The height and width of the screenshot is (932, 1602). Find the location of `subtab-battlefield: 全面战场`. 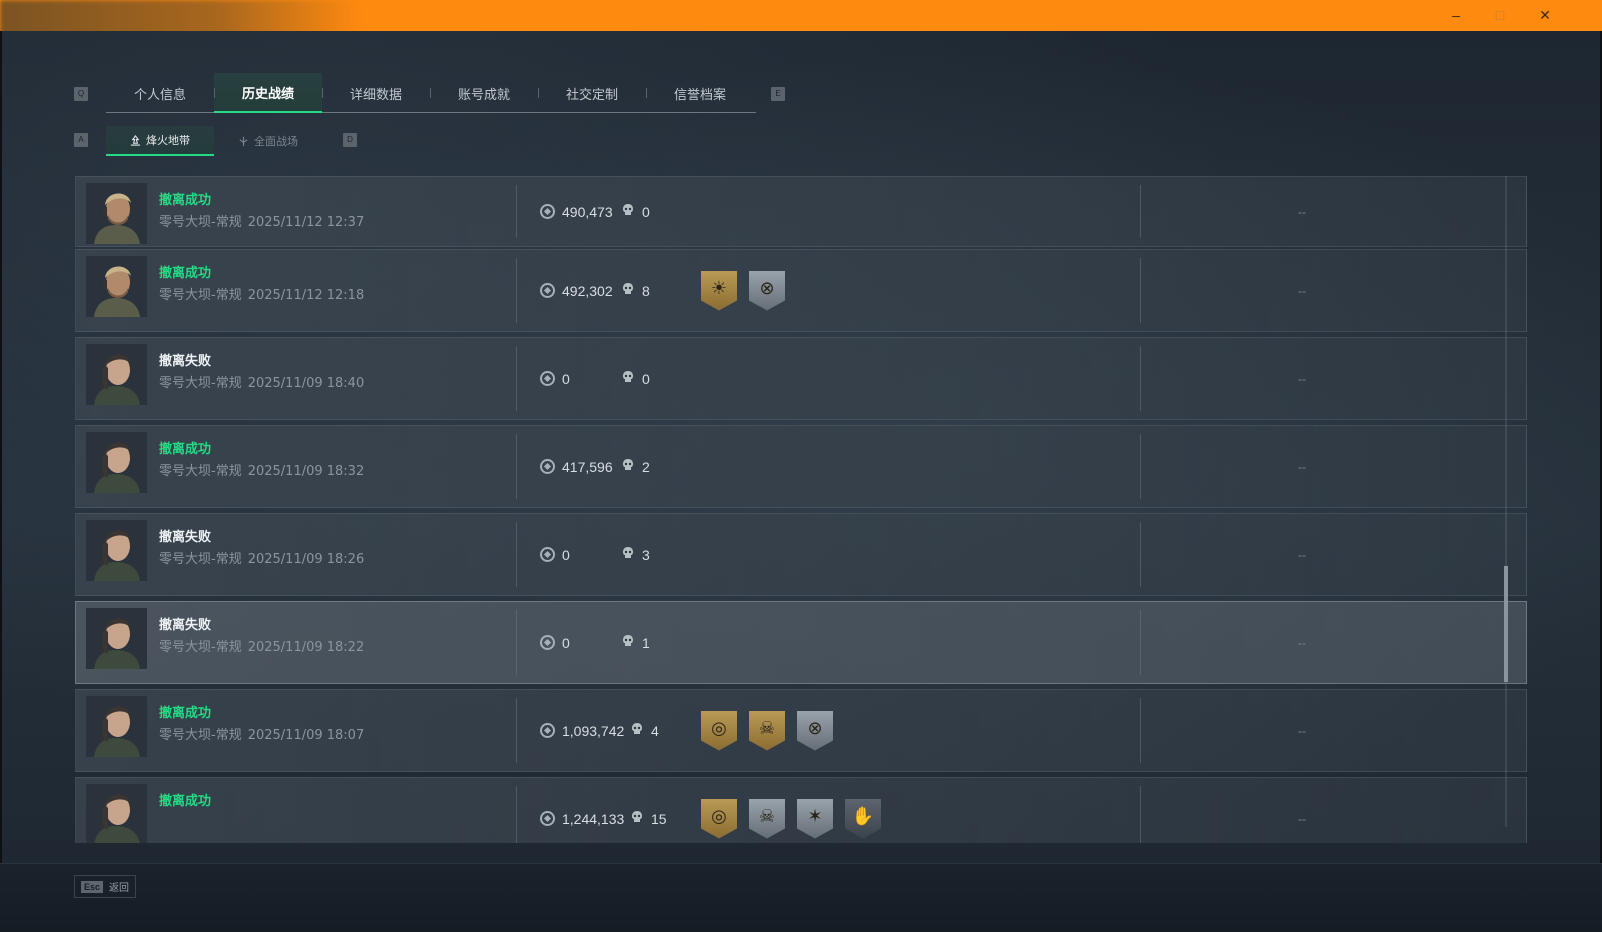

subtab-battlefield: 全面战场 is located at coordinates (268, 141).